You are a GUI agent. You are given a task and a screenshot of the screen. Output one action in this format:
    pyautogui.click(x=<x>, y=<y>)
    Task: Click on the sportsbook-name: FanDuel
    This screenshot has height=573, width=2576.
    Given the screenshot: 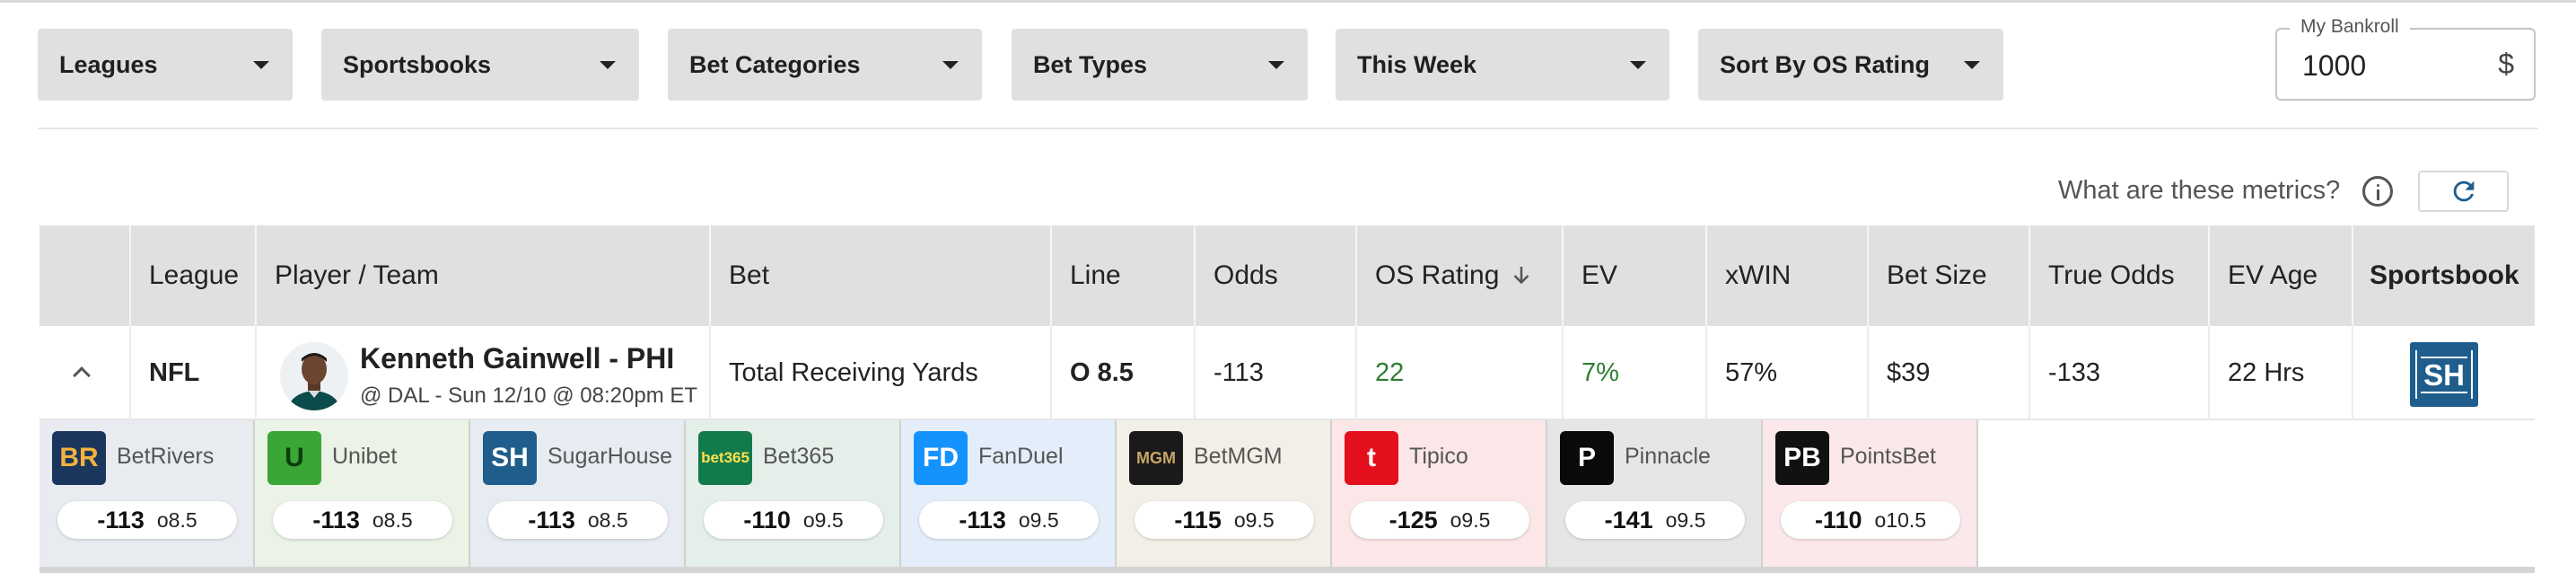 What is the action you would take?
    pyautogui.click(x=1021, y=456)
    